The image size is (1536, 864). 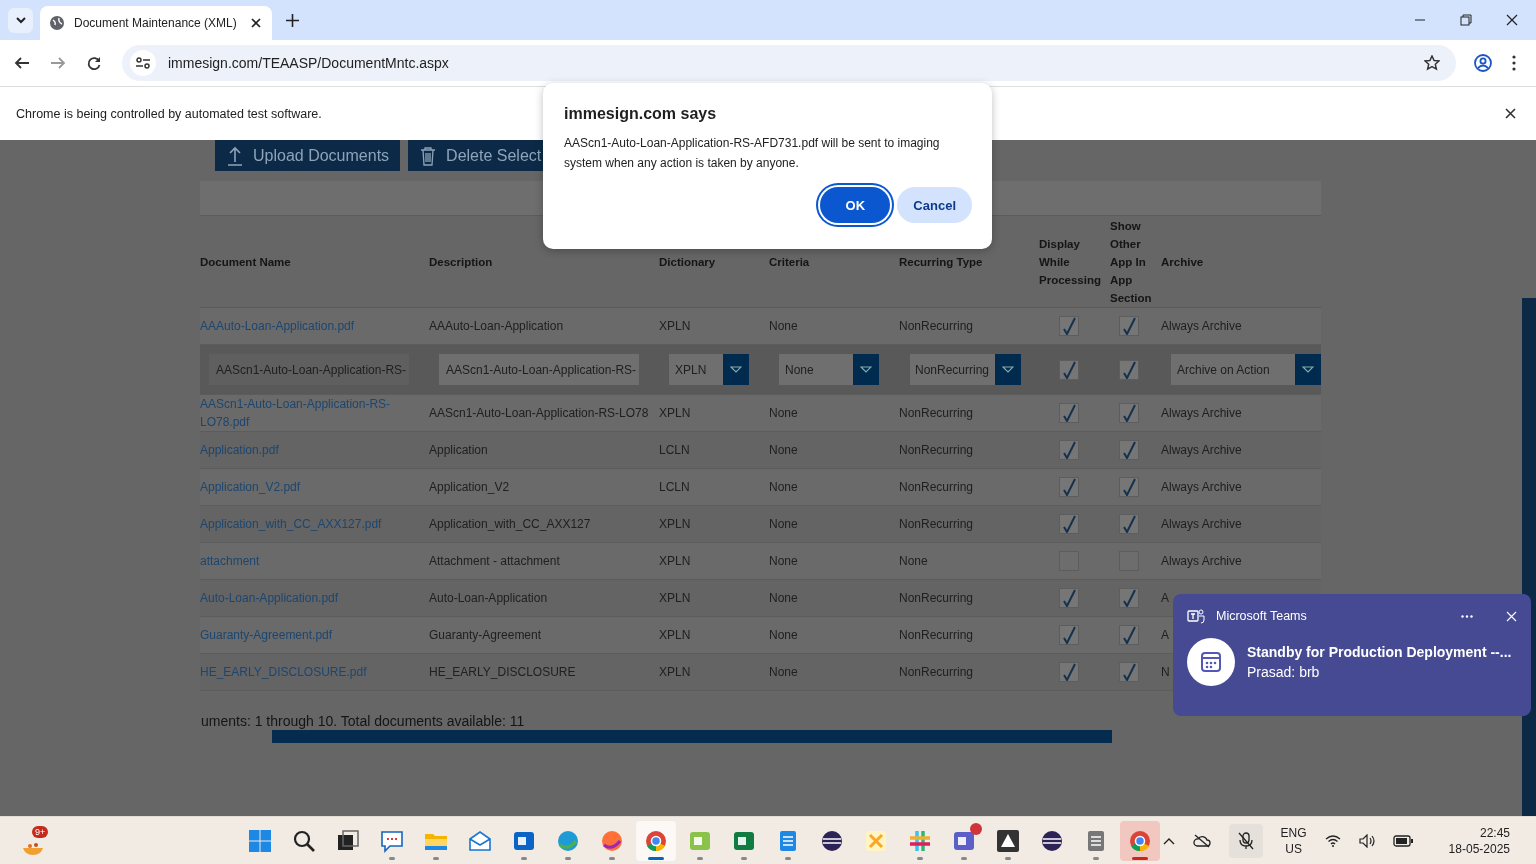 What do you see at coordinates (309, 369) in the screenshot?
I see `name-field: AAScn1-Auto-Loan-Application-RS-` at bounding box center [309, 369].